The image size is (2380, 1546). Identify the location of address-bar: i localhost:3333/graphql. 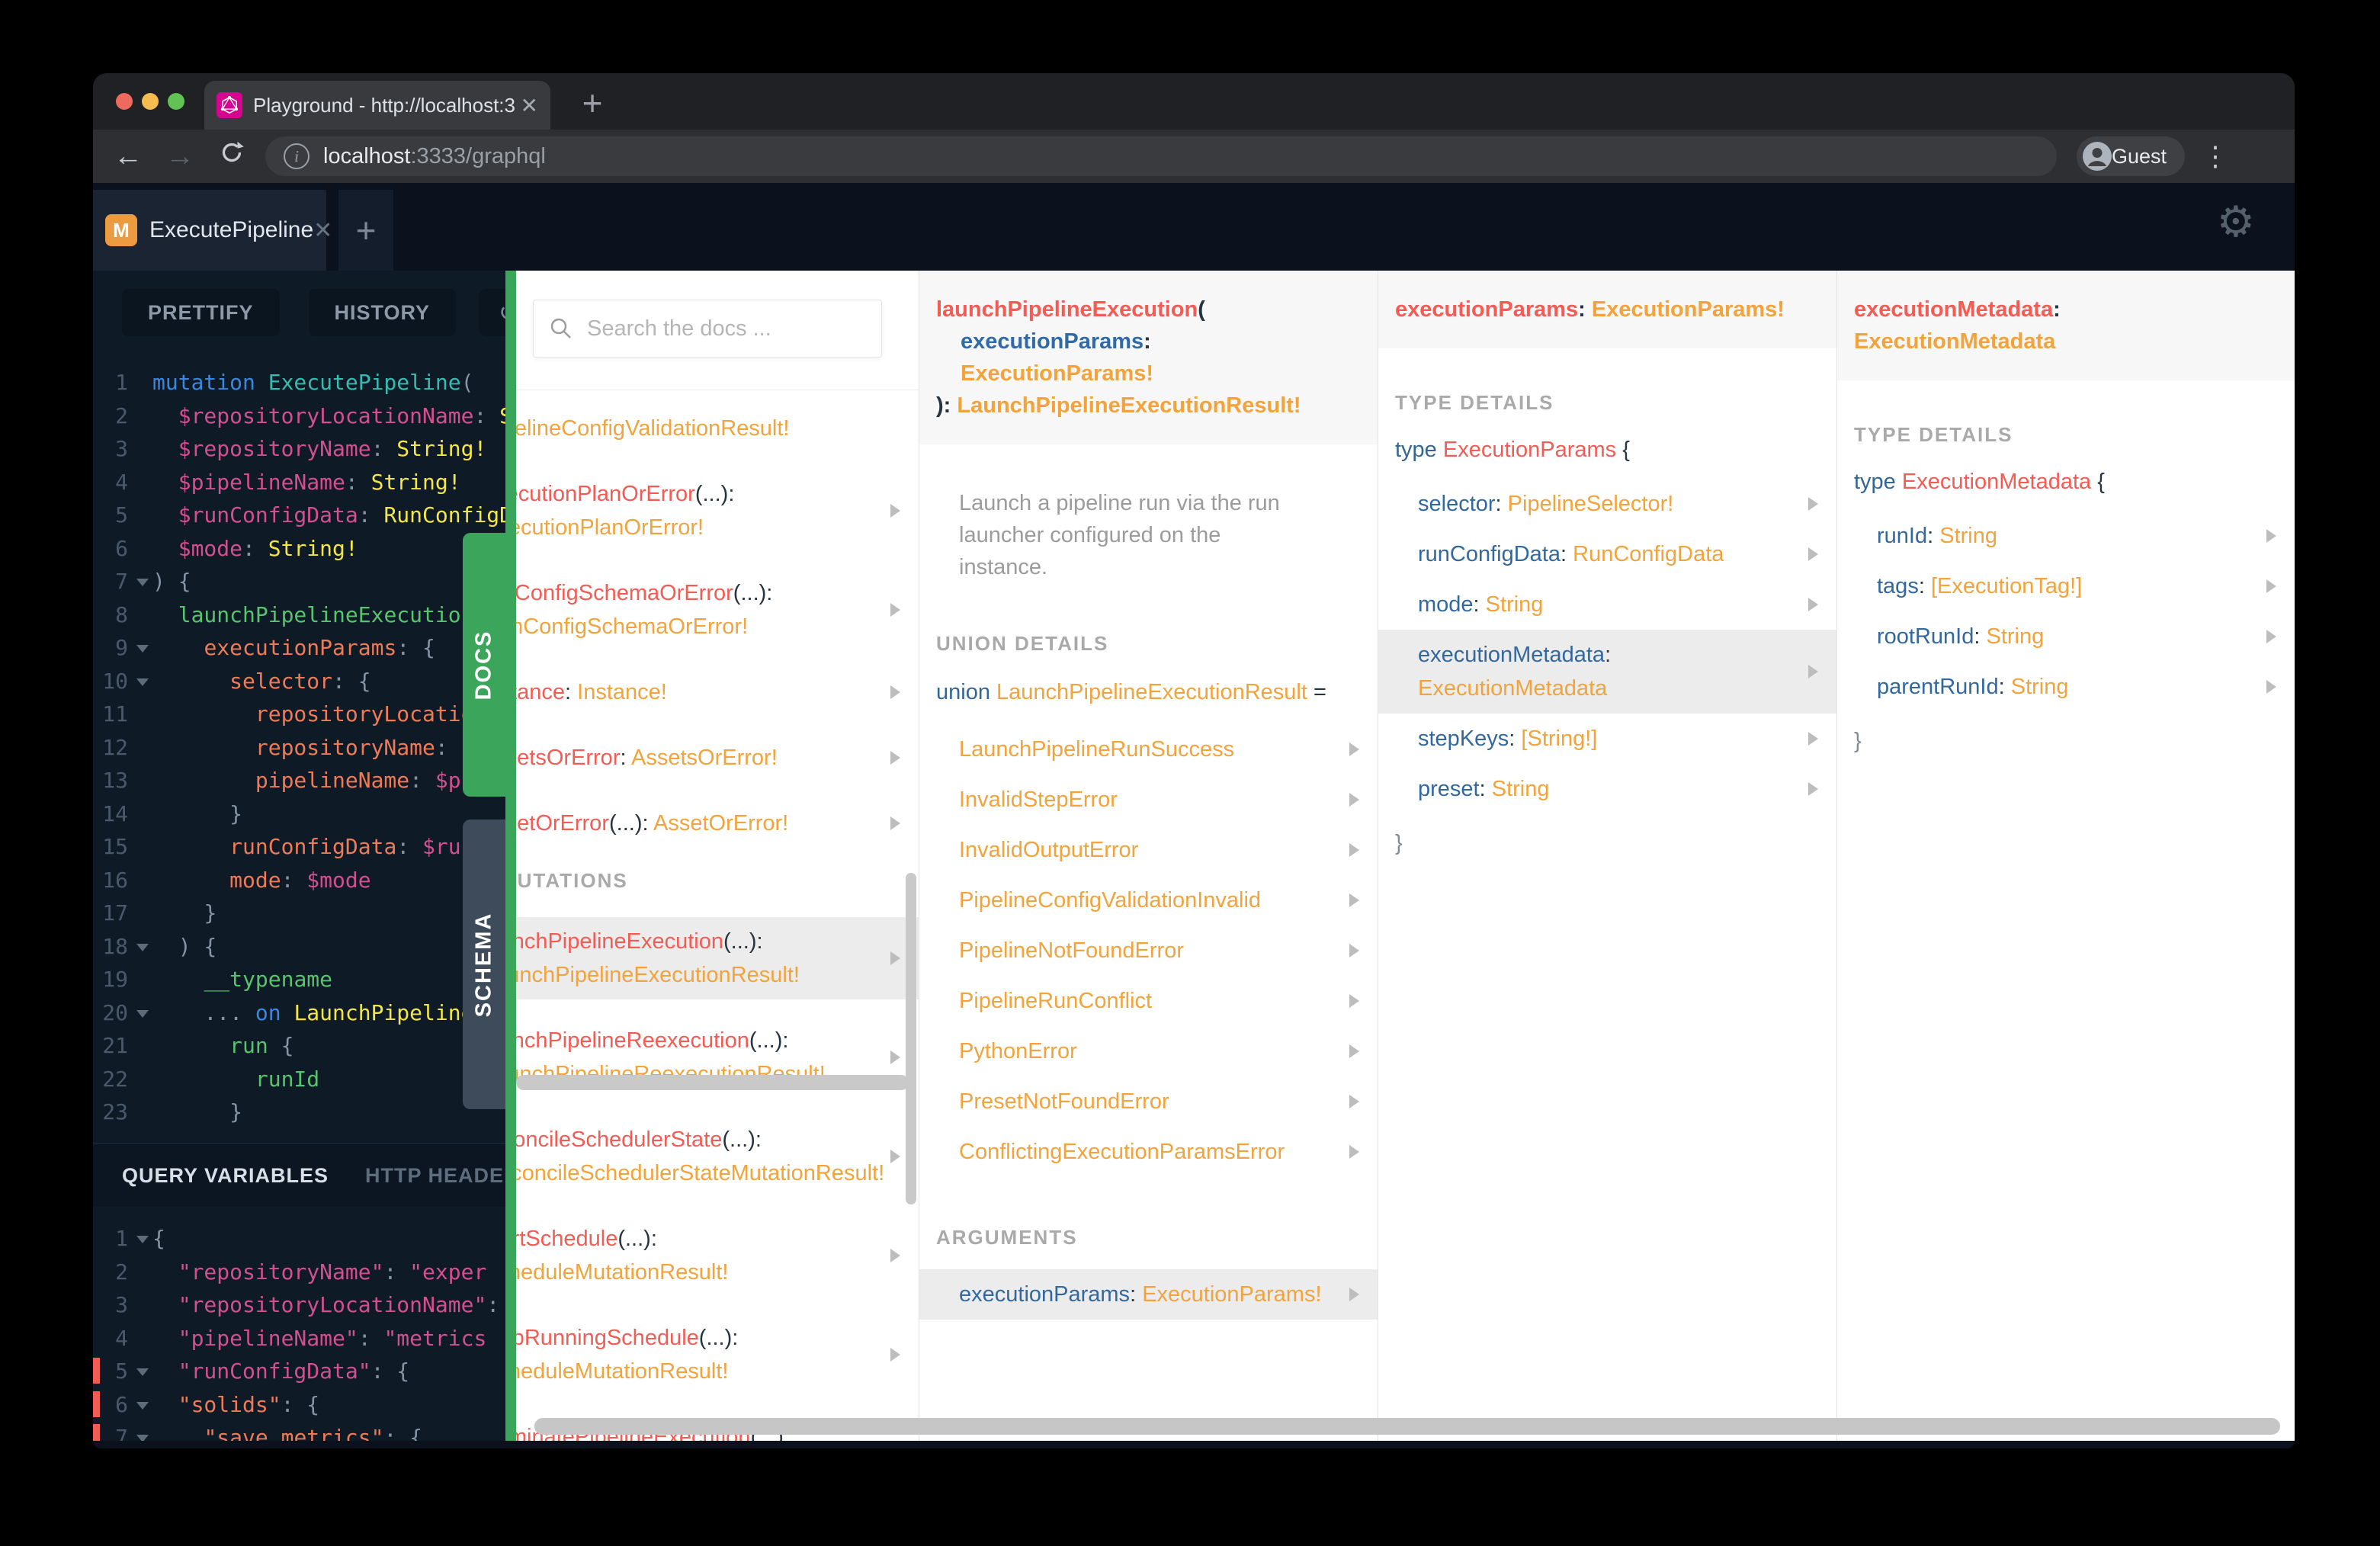
(1161, 156).